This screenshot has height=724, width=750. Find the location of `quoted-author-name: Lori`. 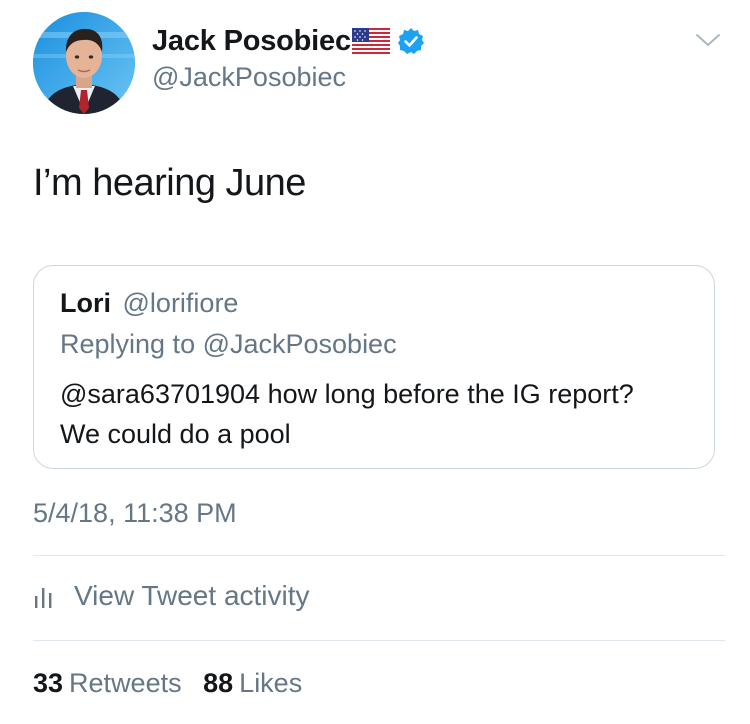

quoted-author-name: Lori is located at coordinates (85, 303).